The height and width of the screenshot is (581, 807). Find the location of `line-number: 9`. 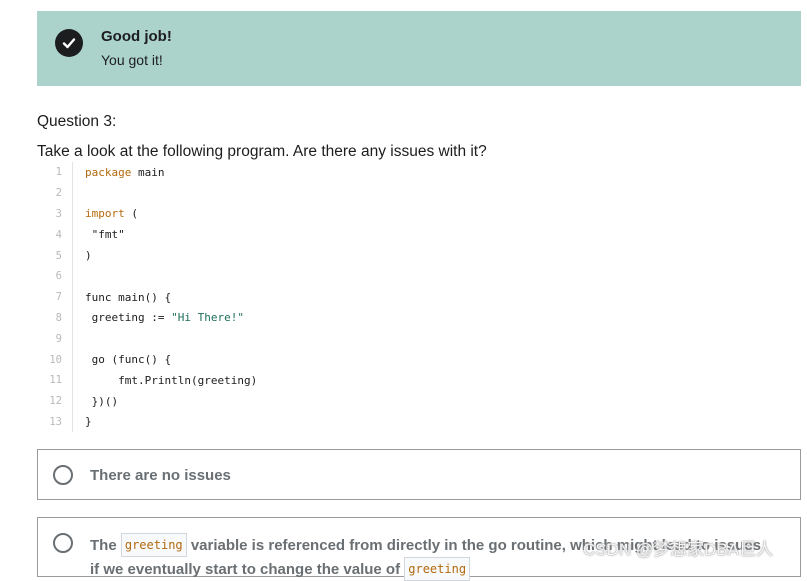

line-number: 9 is located at coordinates (55, 339).